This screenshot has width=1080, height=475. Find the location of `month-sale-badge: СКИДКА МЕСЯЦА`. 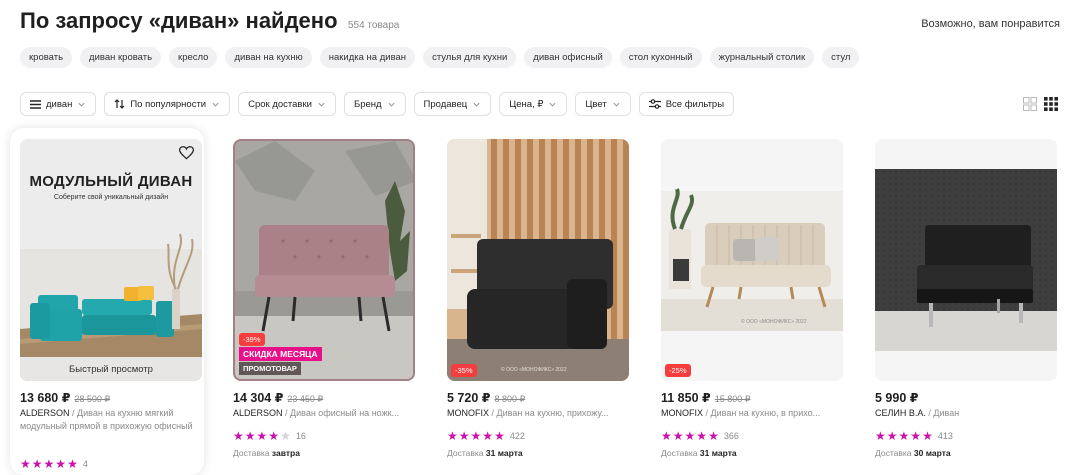

month-sale-badge: СКИДКА МЕСЯЦА is located at coordinates (280, 354).